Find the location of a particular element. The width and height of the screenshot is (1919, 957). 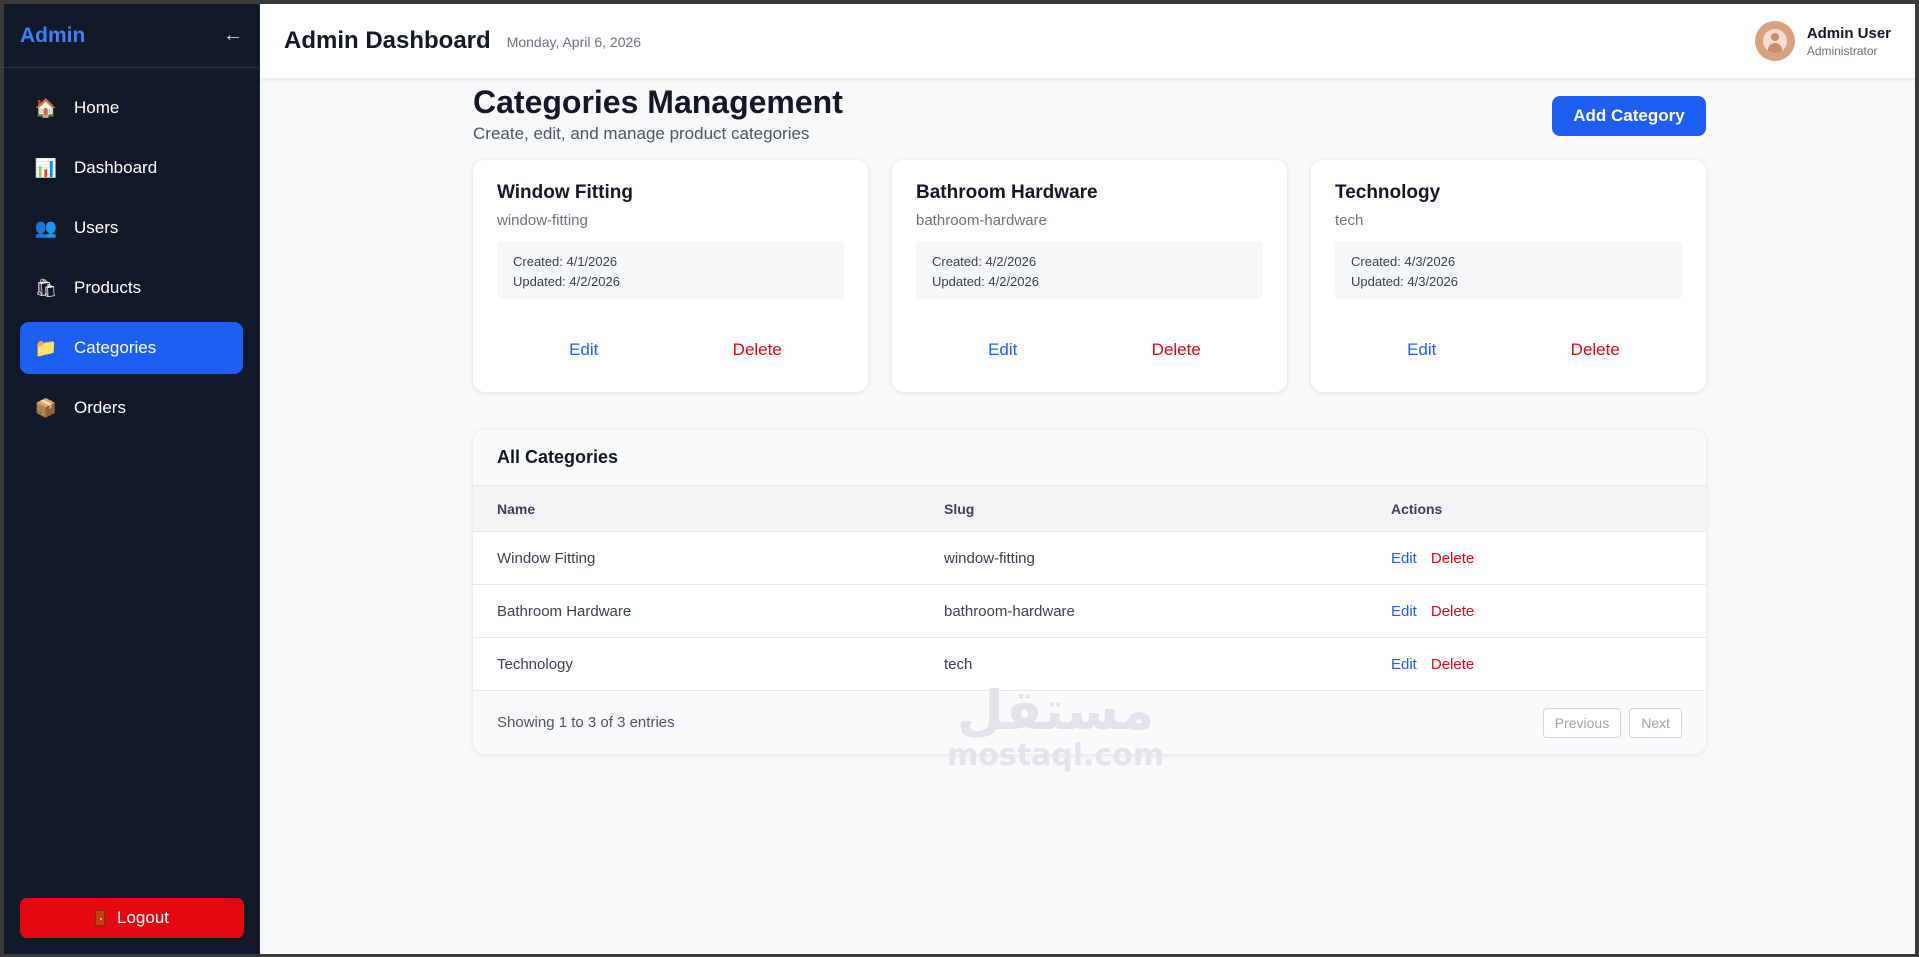

watermark-arabic: مستقل is located at coordinates (1055, 710).